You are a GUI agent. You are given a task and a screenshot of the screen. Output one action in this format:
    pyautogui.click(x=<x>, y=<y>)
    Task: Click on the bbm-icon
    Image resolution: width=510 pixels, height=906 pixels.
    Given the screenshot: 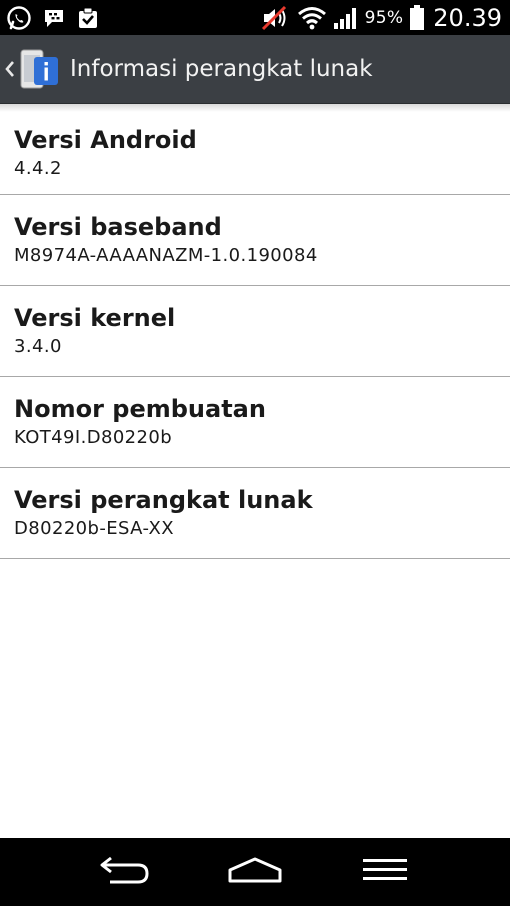 What is the action you would take?
    pyautogui.click(x=54, y=18)
    